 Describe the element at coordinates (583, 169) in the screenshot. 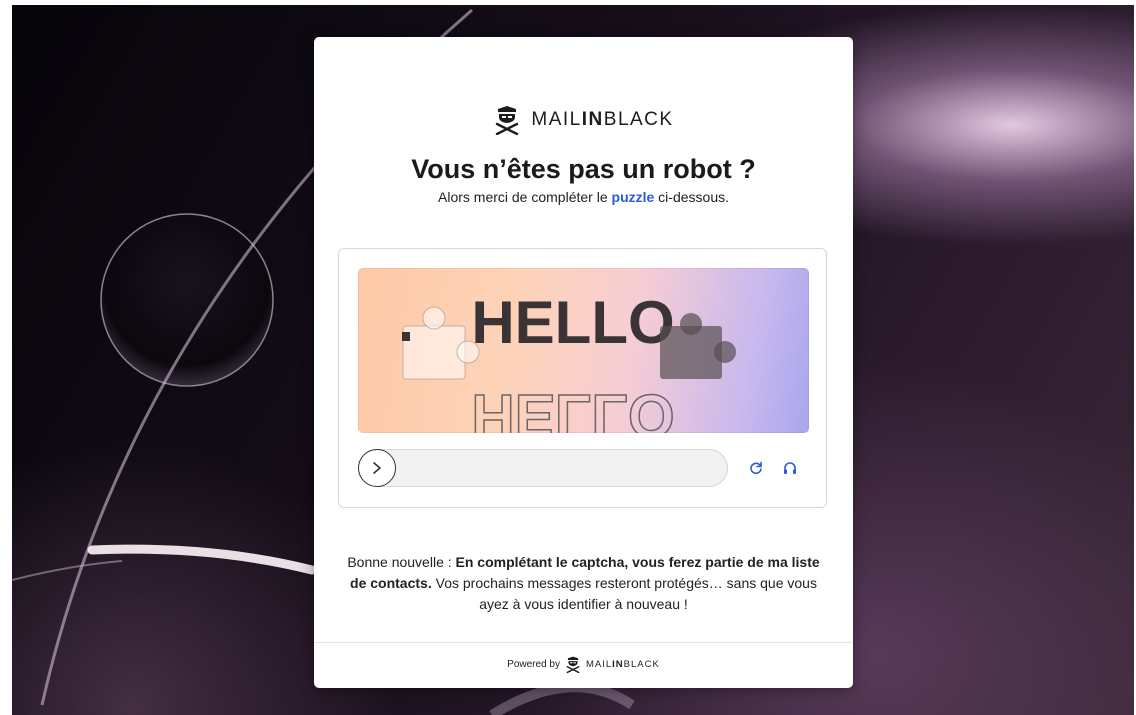

I see `page-title: Vous n’êtes pas un robot ?` at that location.